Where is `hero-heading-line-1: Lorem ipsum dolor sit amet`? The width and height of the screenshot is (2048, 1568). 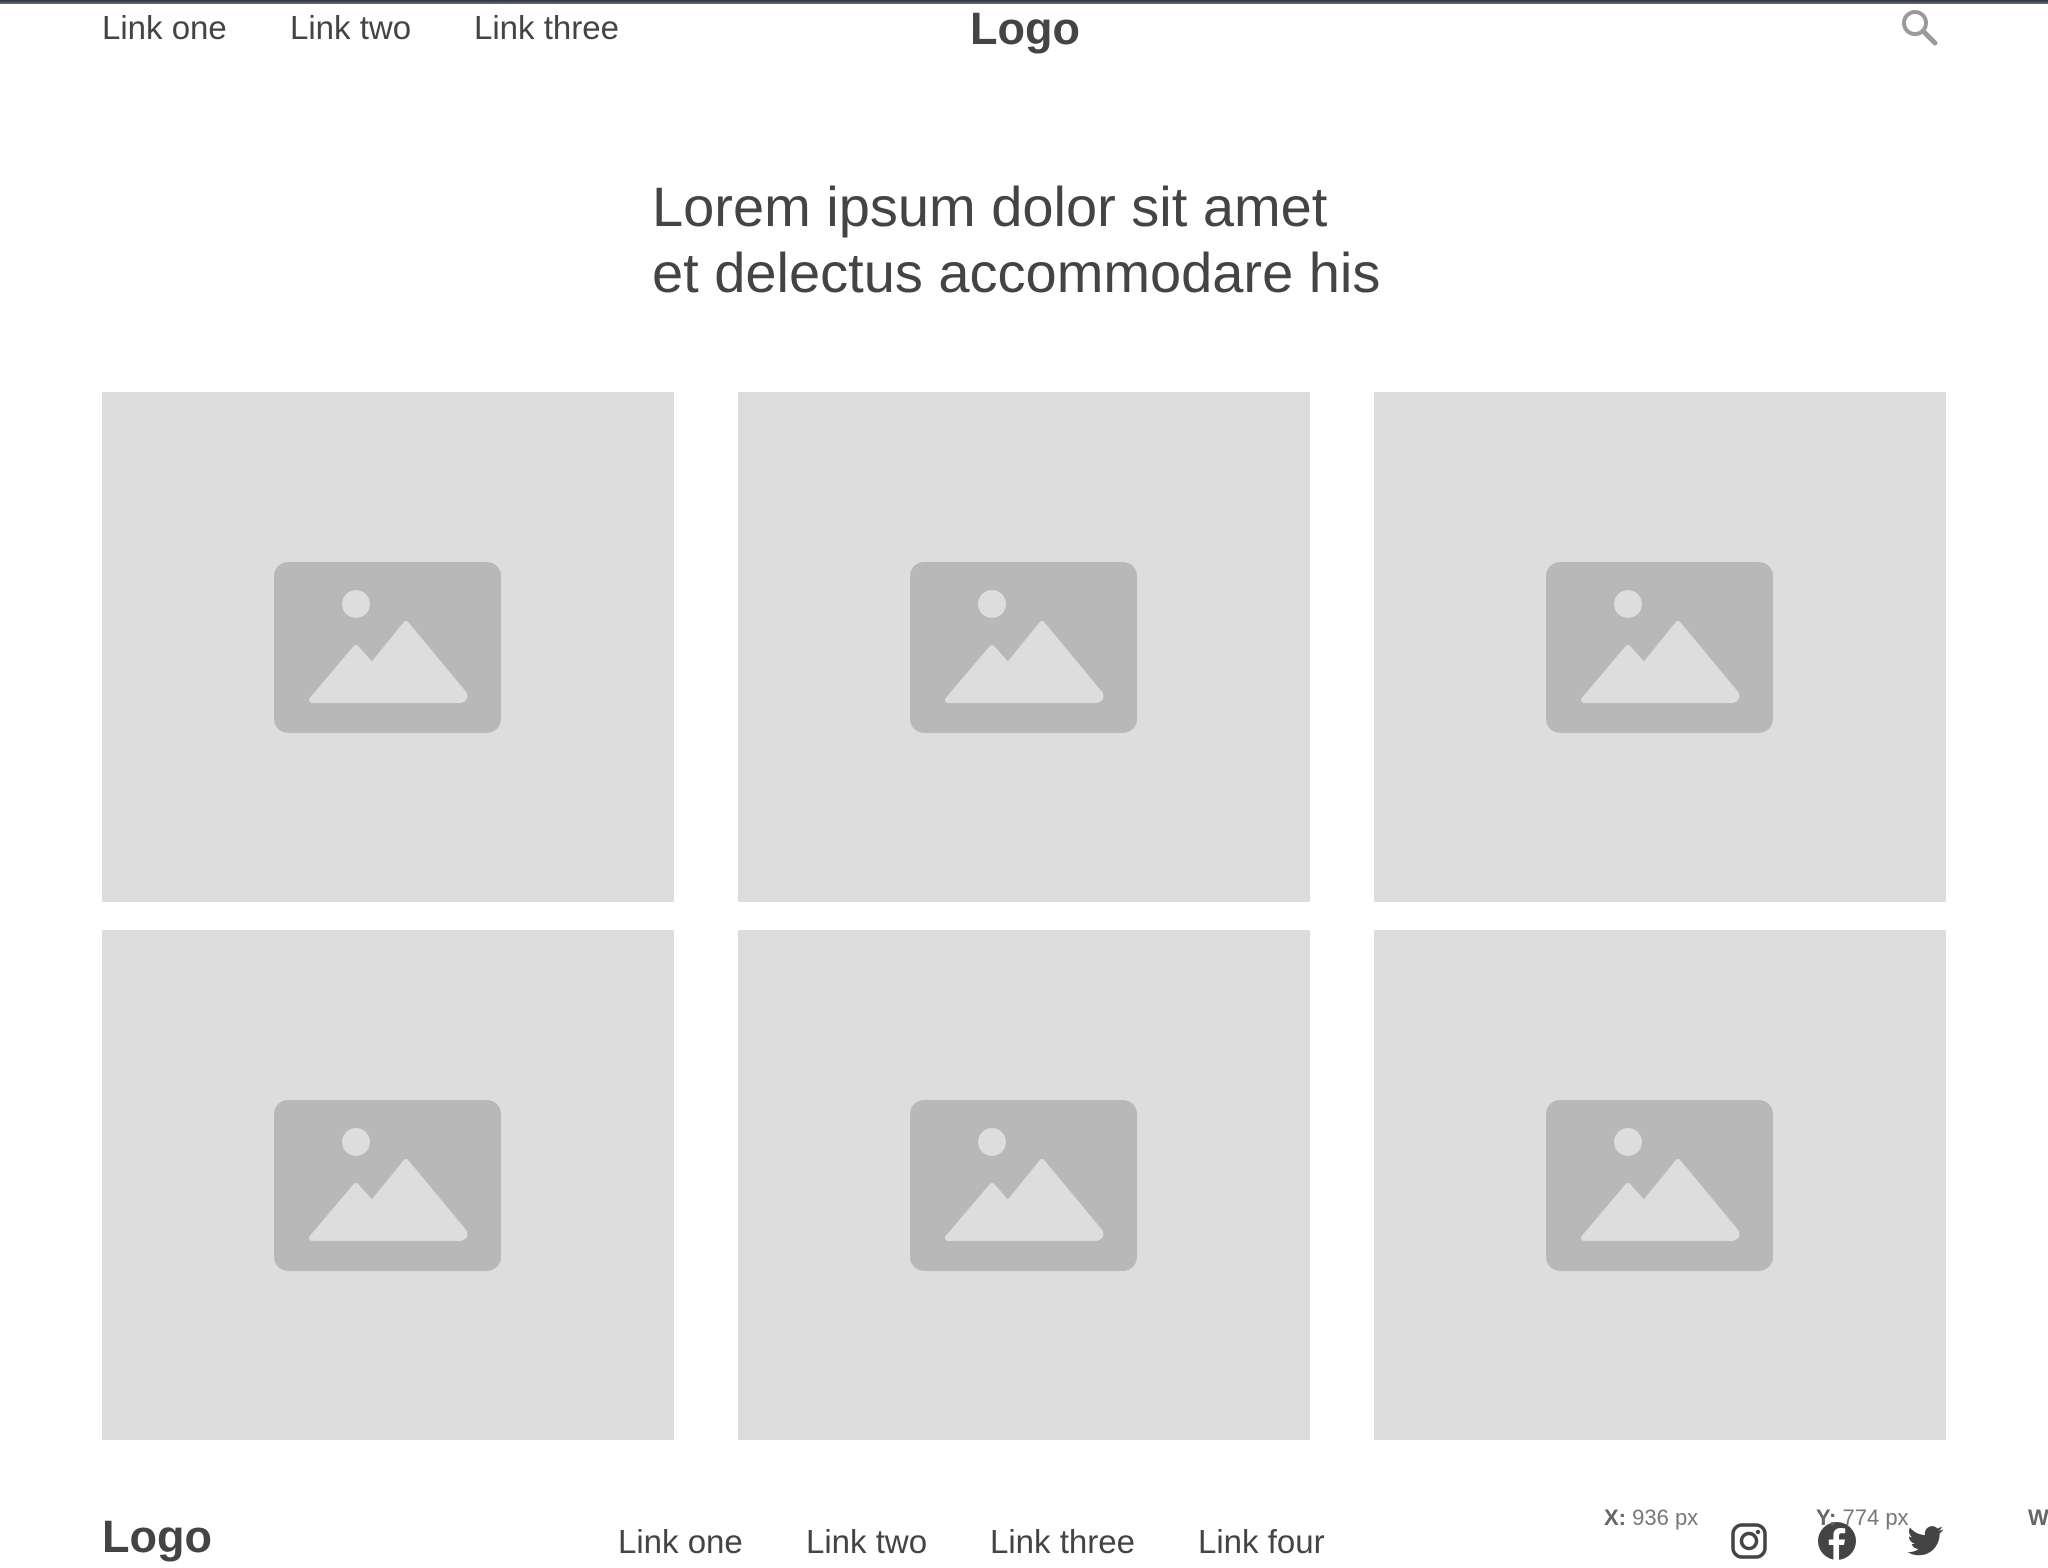
hero-heading-line-1: Lorem ipsum dolor sit amet is located at coordinates (990, 206).